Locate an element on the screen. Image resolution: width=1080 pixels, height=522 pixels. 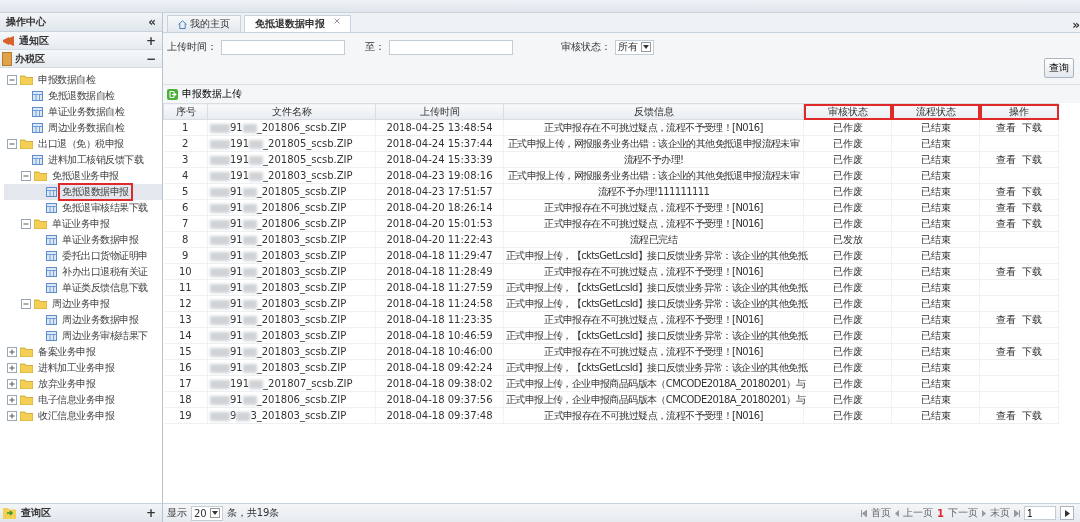
go-button is located at coordinates (1067, 513).